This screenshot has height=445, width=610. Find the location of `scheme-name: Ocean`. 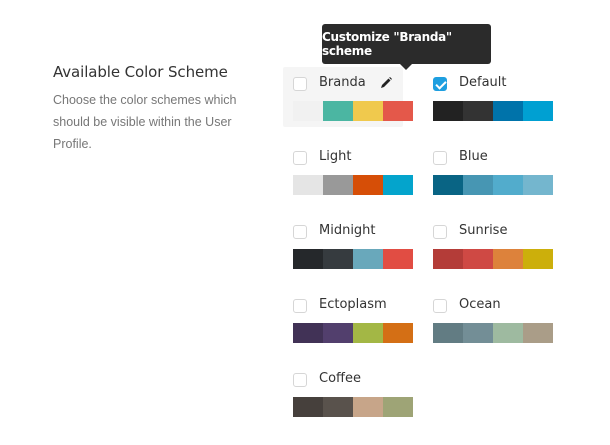

scheme-name: Ocean is located at coordinates (480, 304).